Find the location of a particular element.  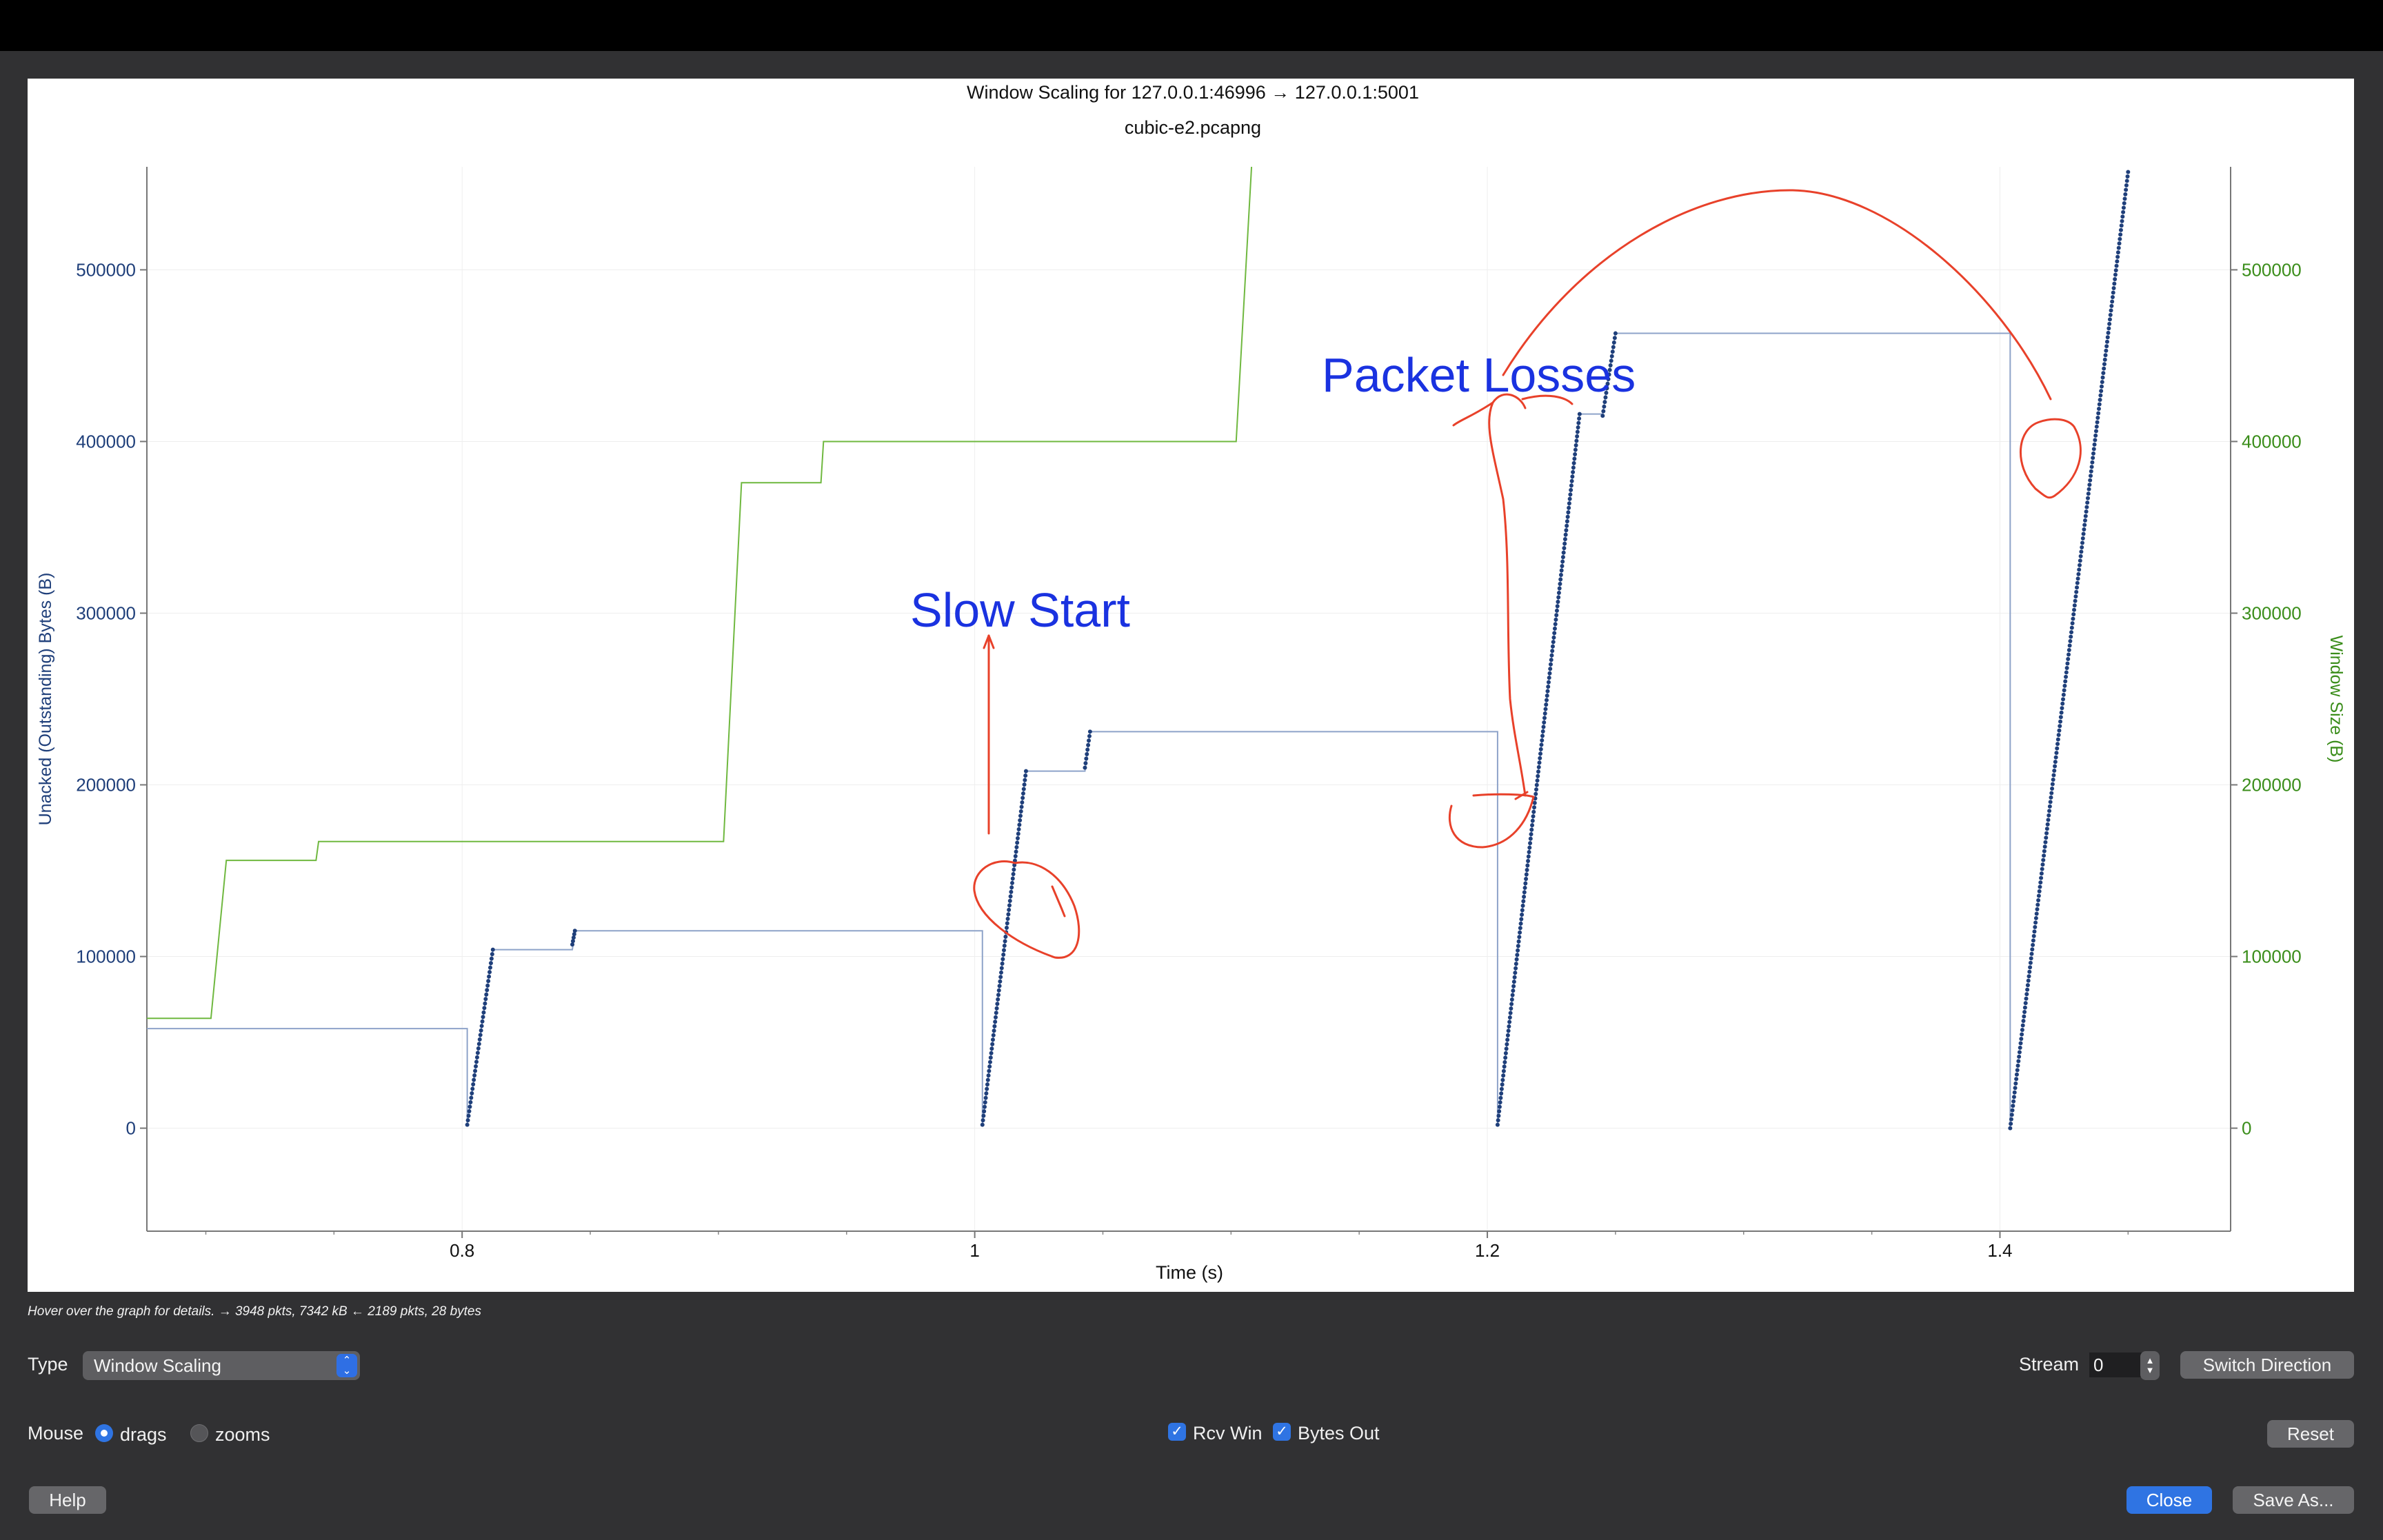

y-tick-label-left: 100000 is located at coordinates (106, 957).